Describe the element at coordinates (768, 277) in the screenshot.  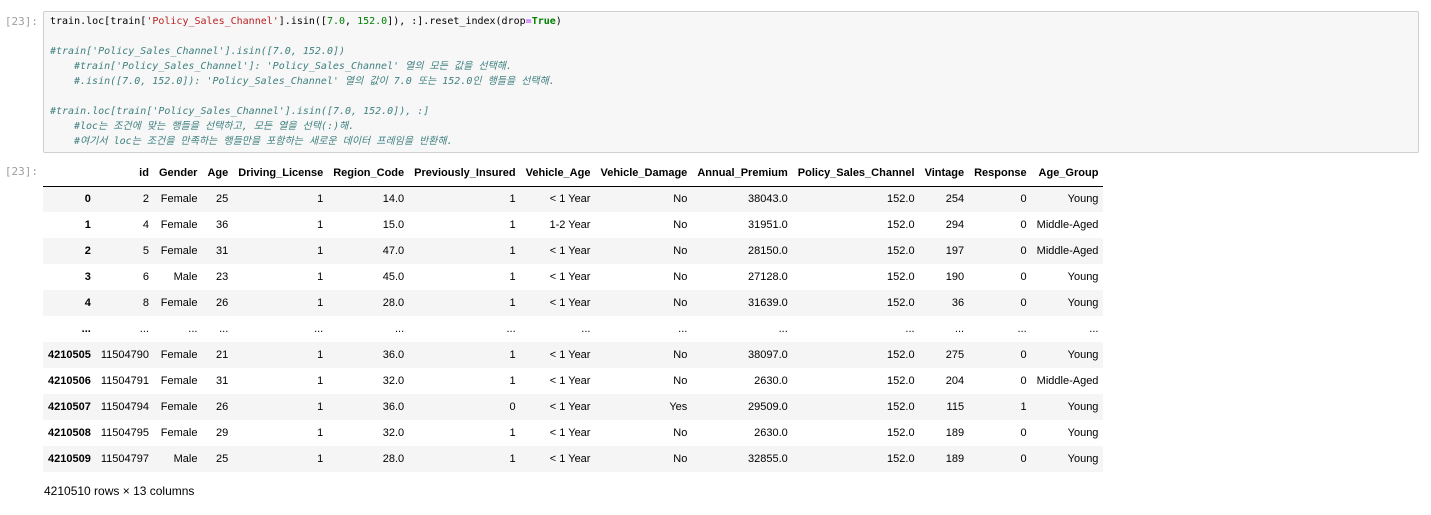
I see `table-cell: 27128.0` at that location.